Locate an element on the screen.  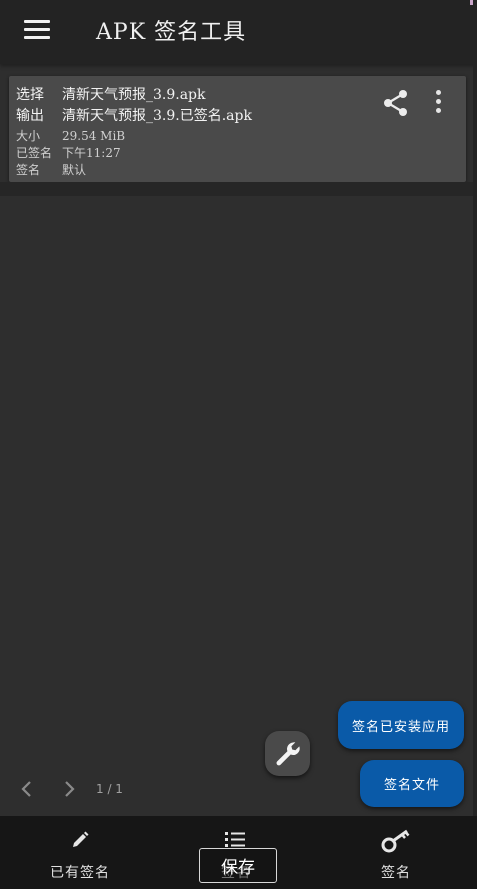
pencil-icon is located at coordinates (81, 839).